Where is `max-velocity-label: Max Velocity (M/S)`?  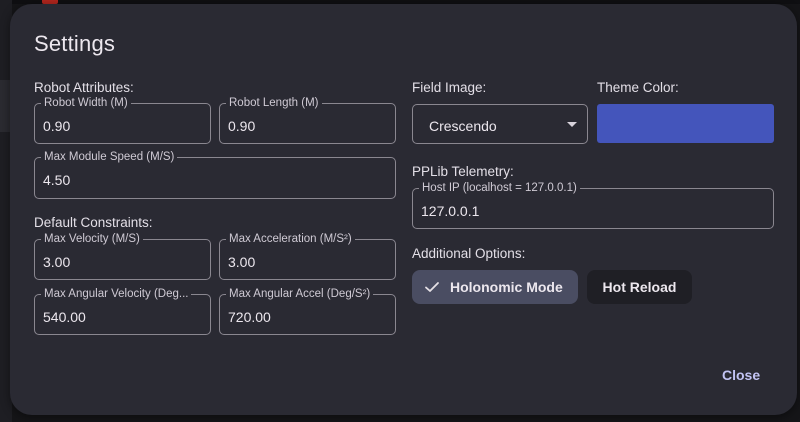
max-velocity-label: Max Velocity (M/S) is located at coordinates (92, 239).